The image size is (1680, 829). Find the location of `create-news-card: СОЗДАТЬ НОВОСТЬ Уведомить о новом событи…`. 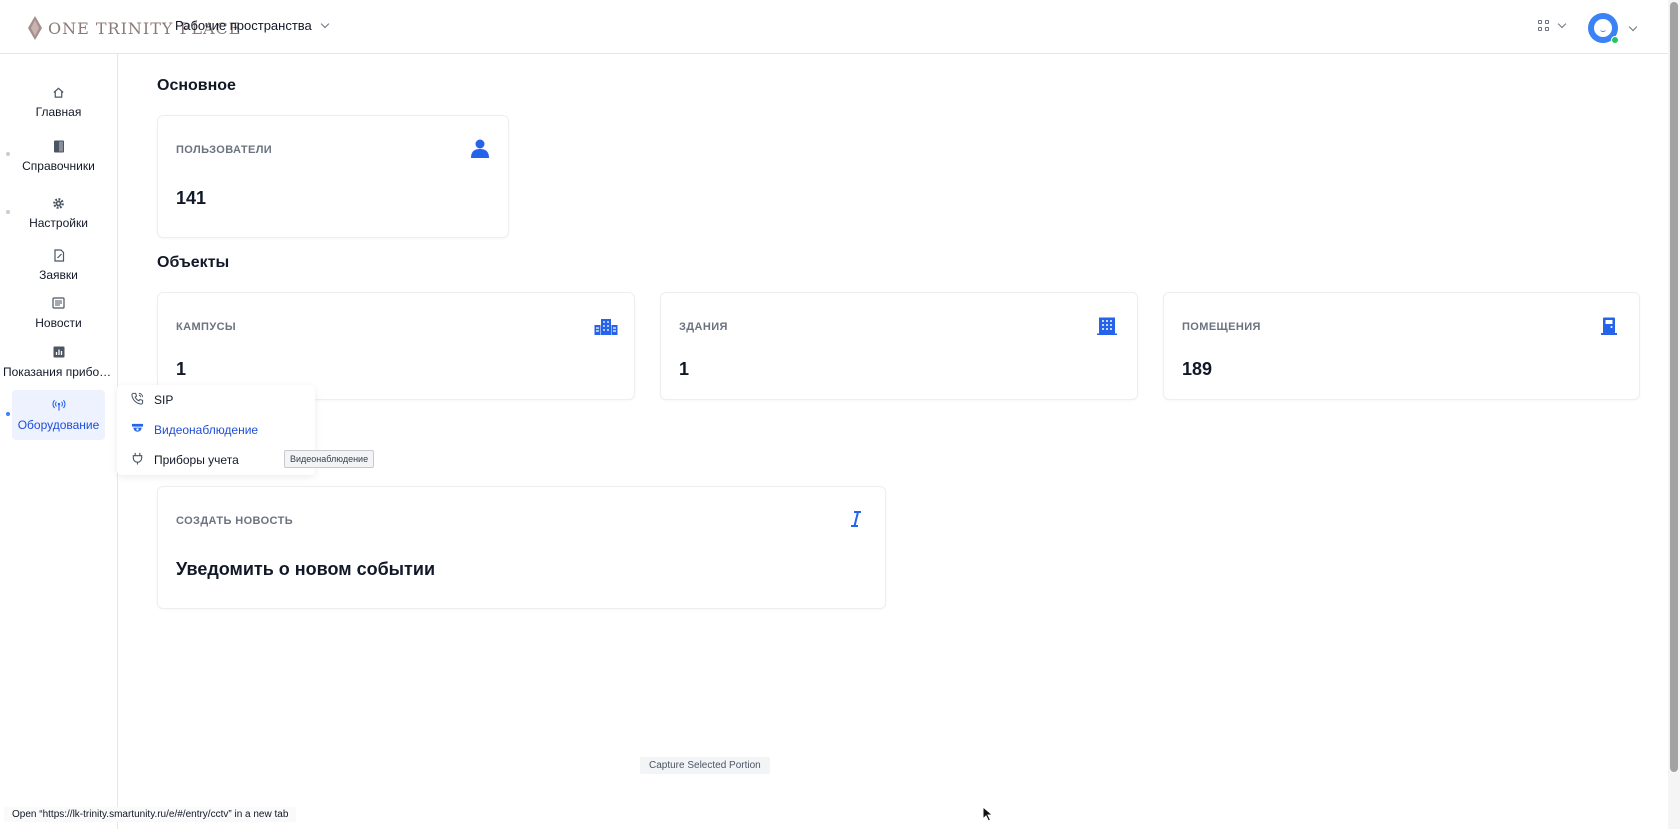

create-news-card: СОЗДАТЬ НОВОСТЬ Уведомить о новом событи… is located at coordinates (521, 547).